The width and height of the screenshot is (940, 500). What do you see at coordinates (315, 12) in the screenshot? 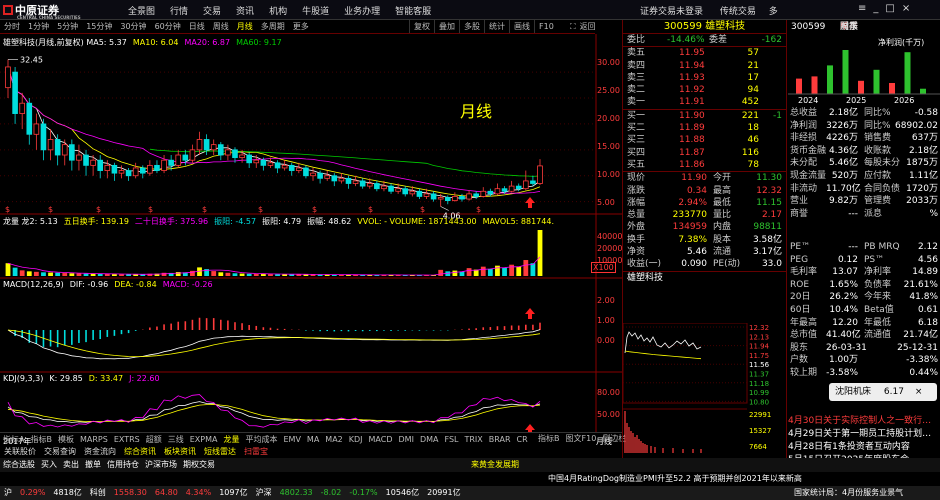
I see `menu-item-5: 牛股道` at bounding box center [315, 12].